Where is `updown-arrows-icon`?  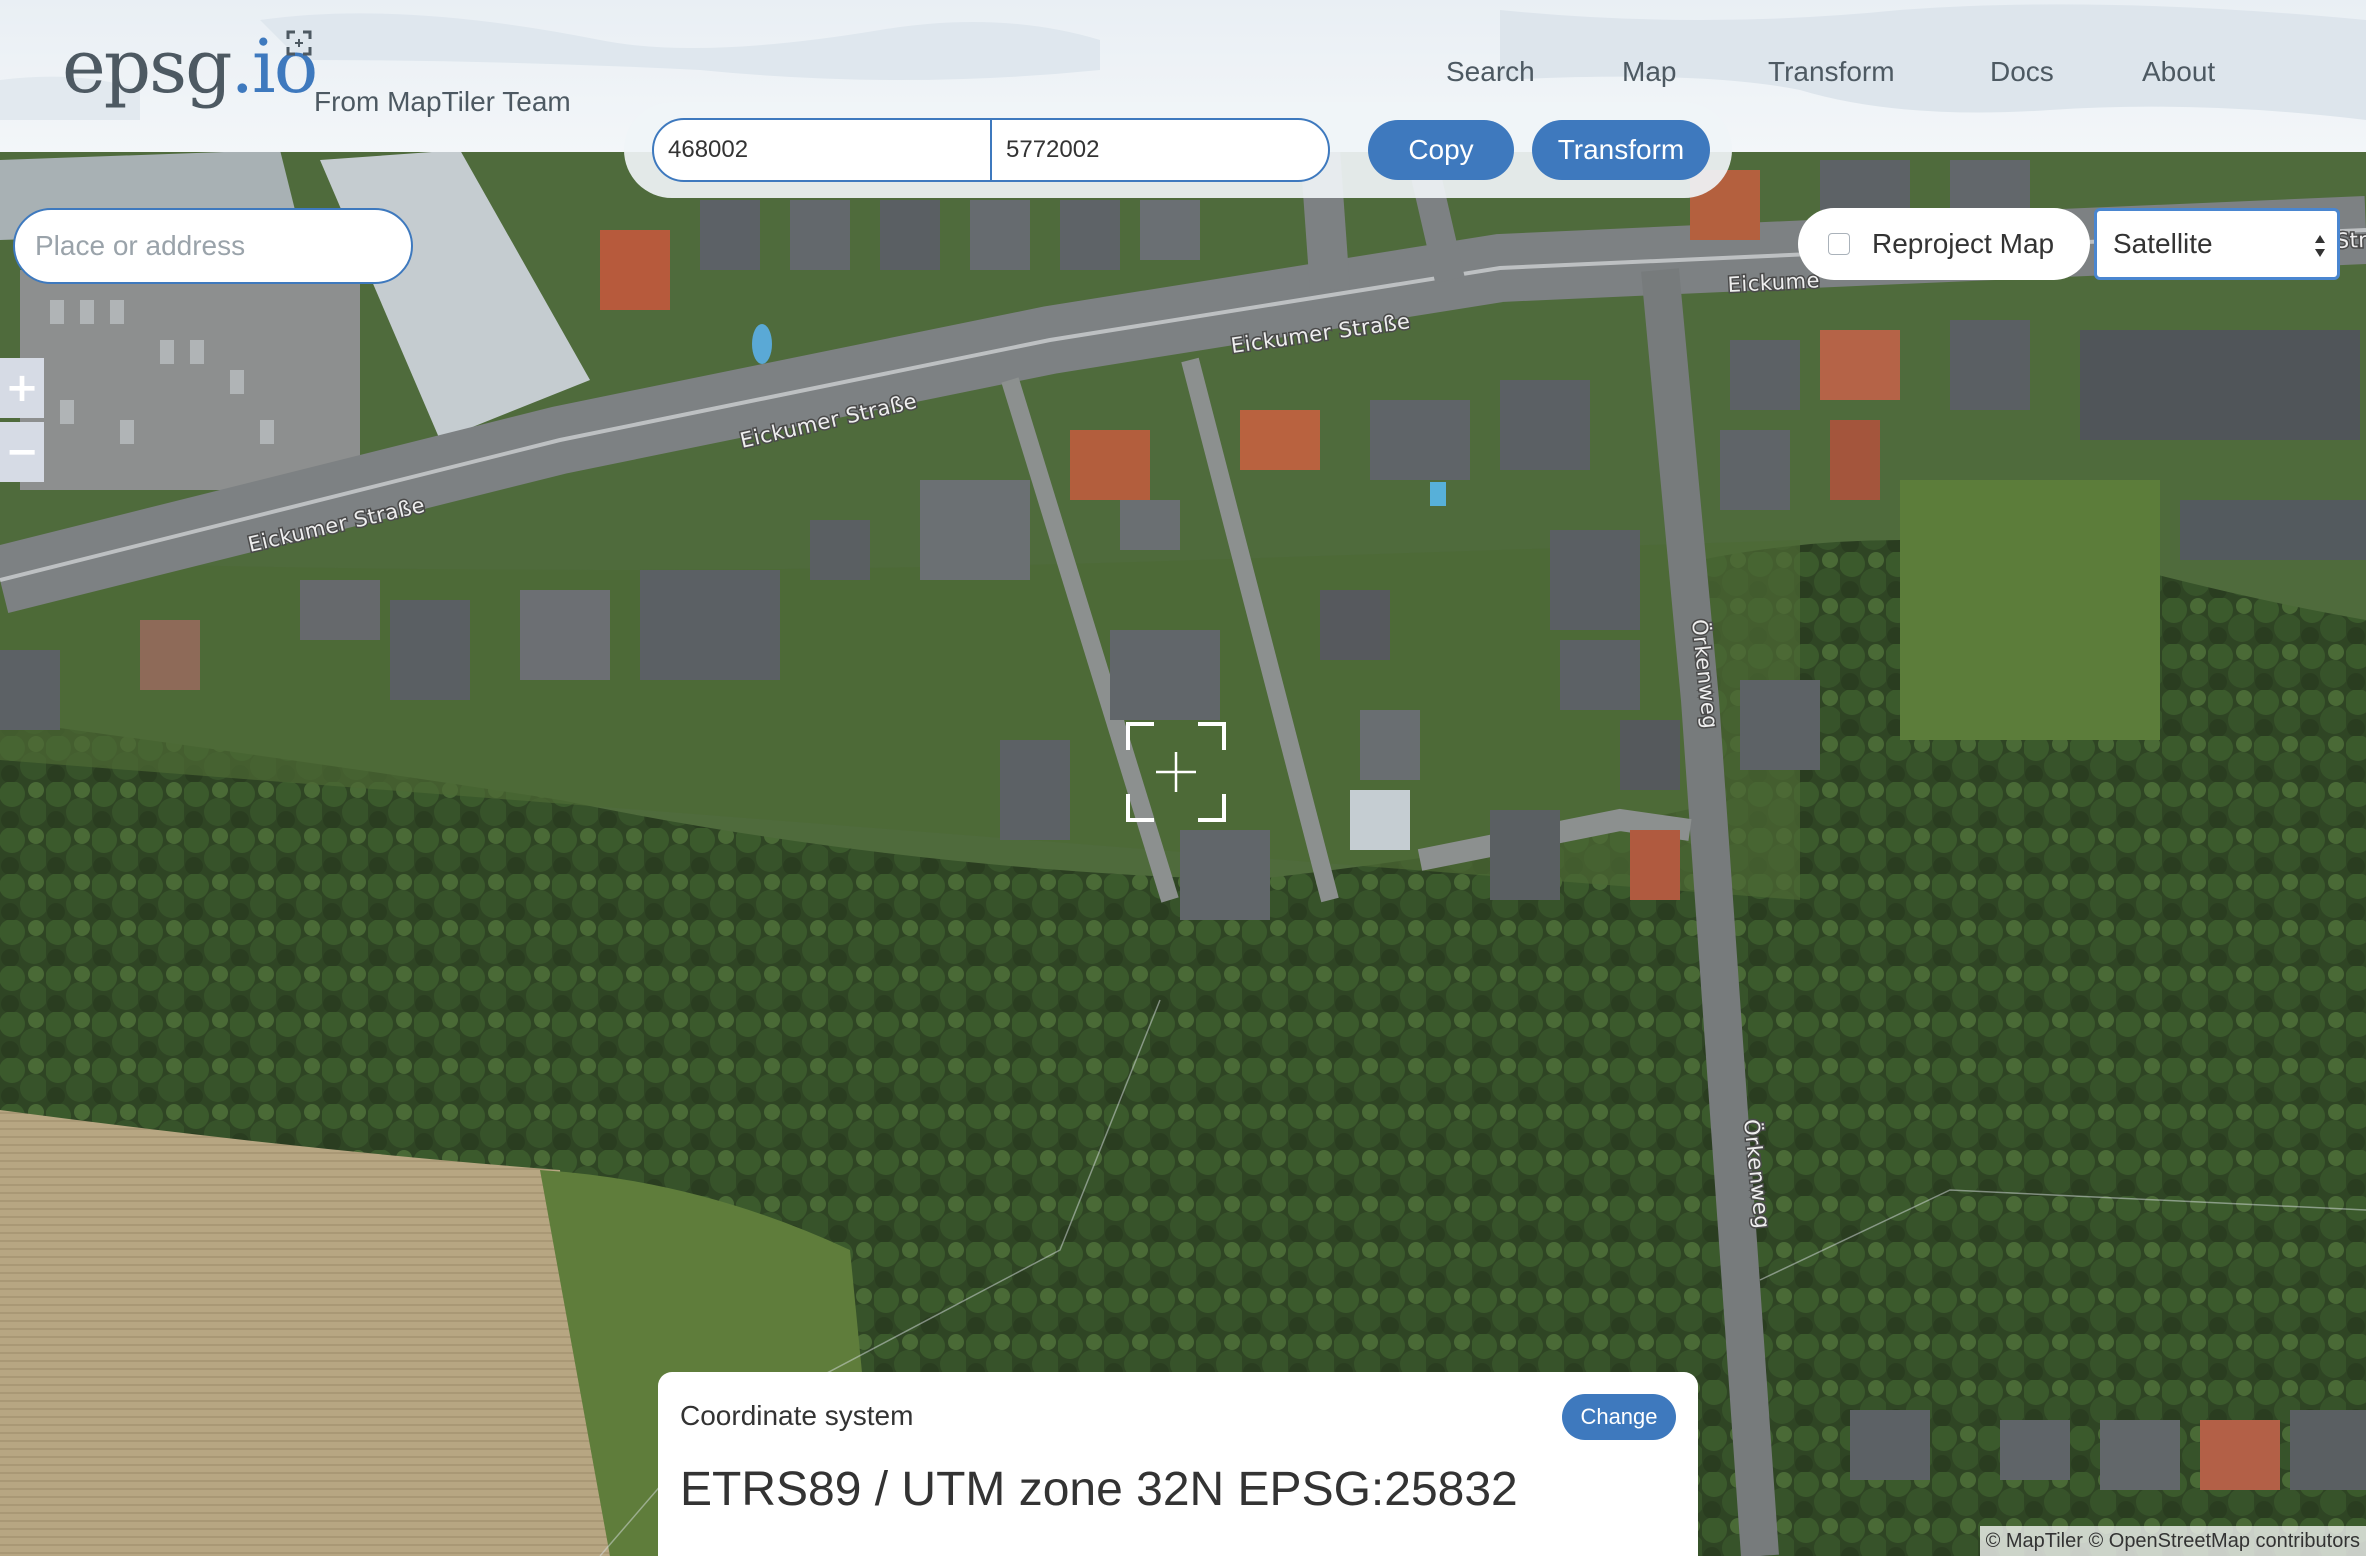 updown-arrows-icon is located at coordinates (2320, 246).